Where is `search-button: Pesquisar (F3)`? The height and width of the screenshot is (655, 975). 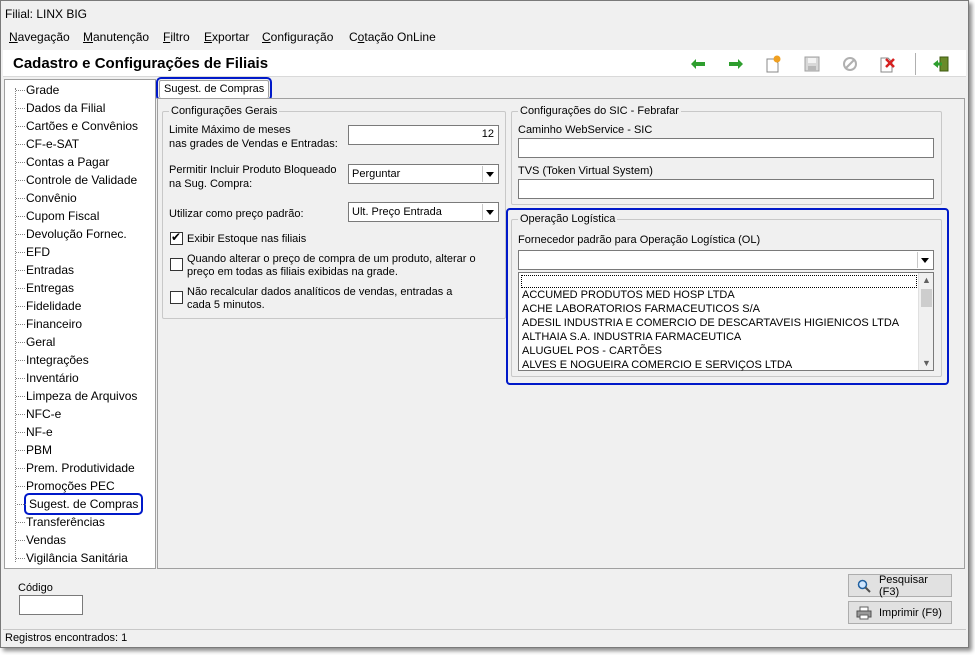 search-button: Pesquisar (F3) is located at coordinates (900, 585).